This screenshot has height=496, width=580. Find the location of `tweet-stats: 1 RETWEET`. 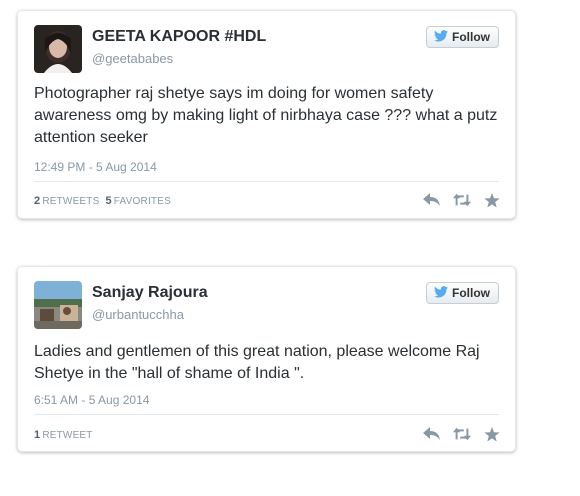

tweet-stats: 1 RETWEET is located at coordinates (63, 435).